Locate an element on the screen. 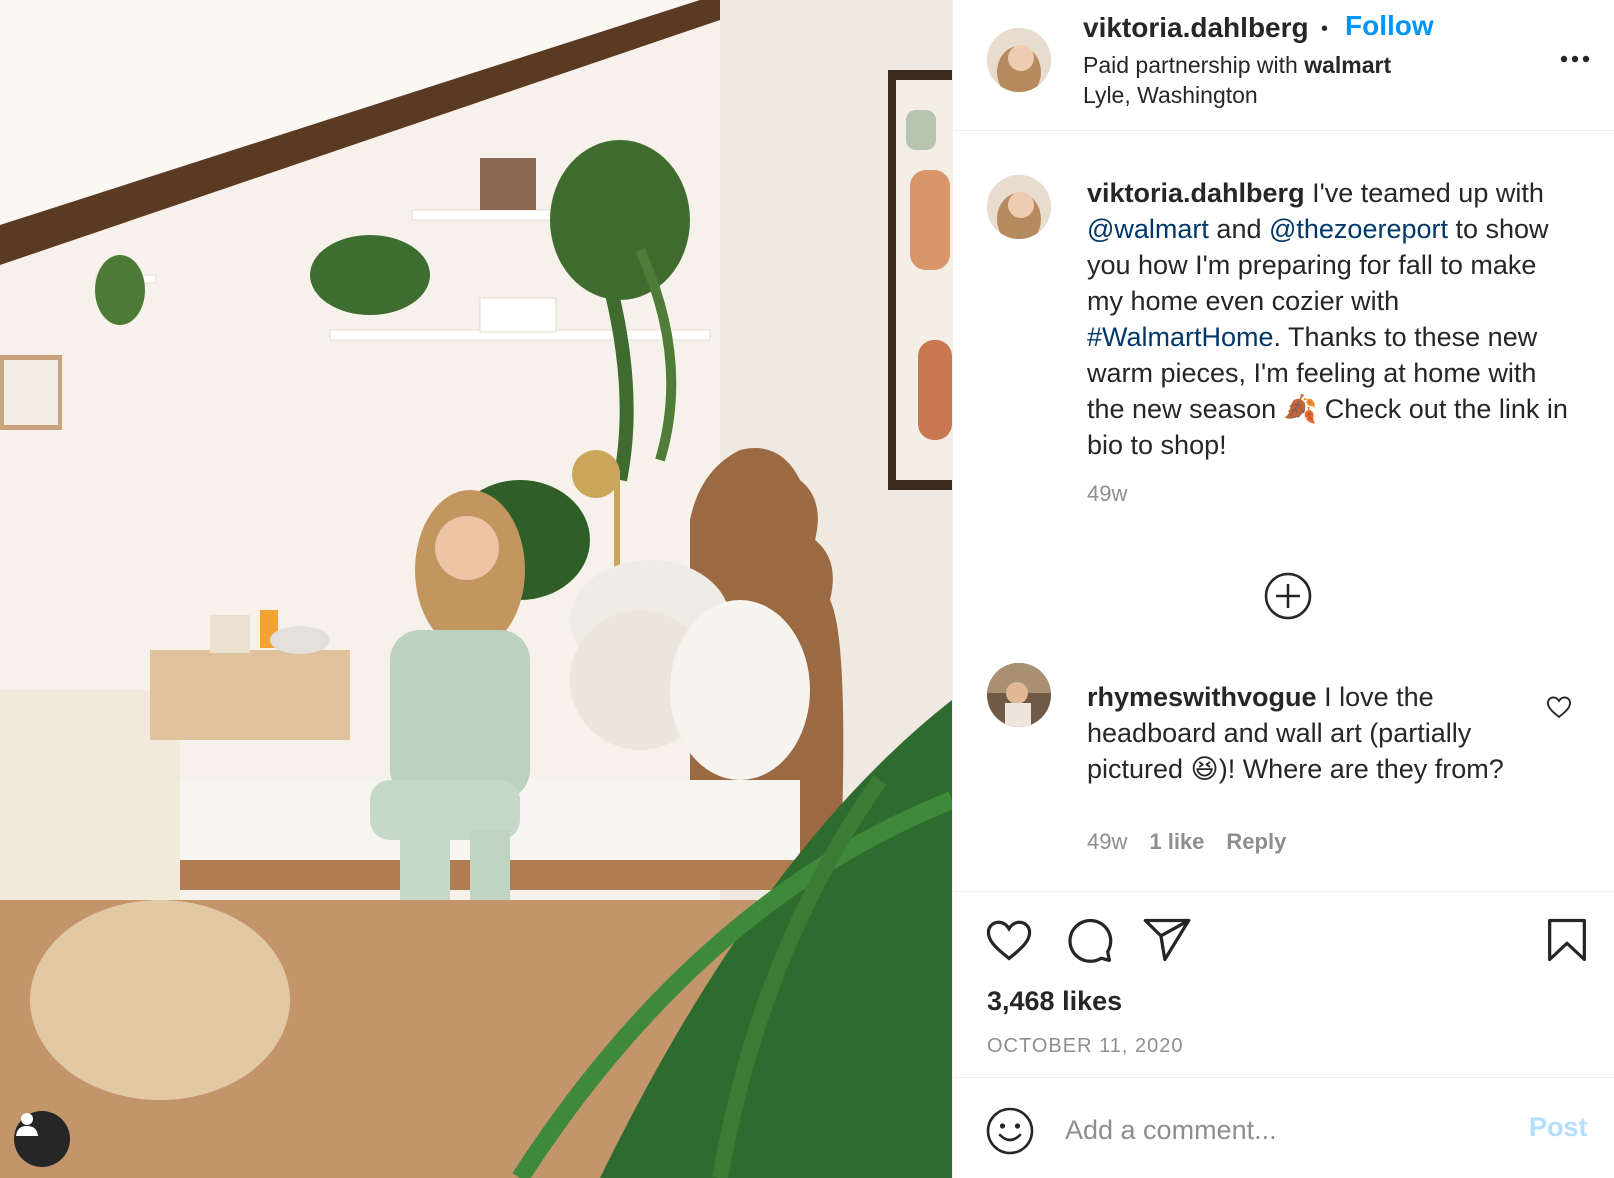 The image size is (1614, 1178). post-comment-button: Post is located at coordinates (1558, 1127).